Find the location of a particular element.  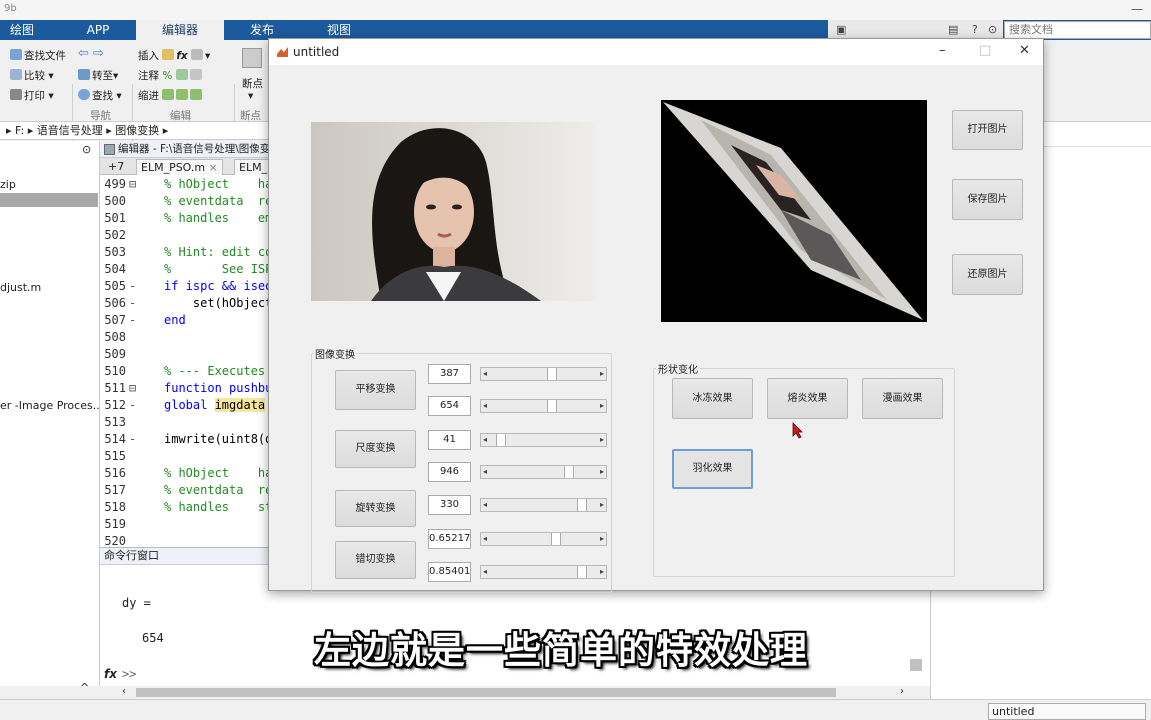

scroll-left-icon: ‹ is located at coordinates (124, 691).